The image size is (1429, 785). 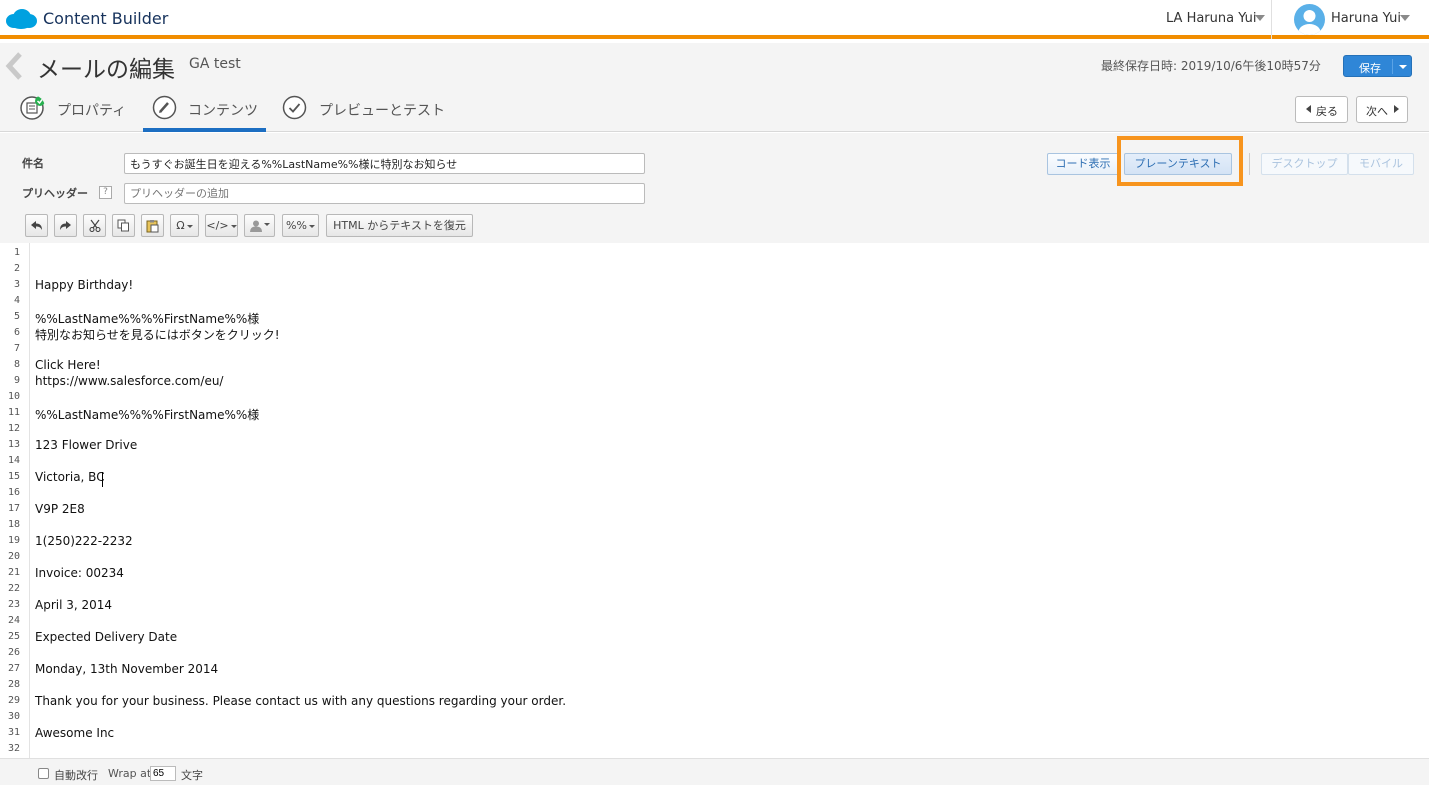 I want to click on chevron-right-icon, so click(x=1396, y=109).